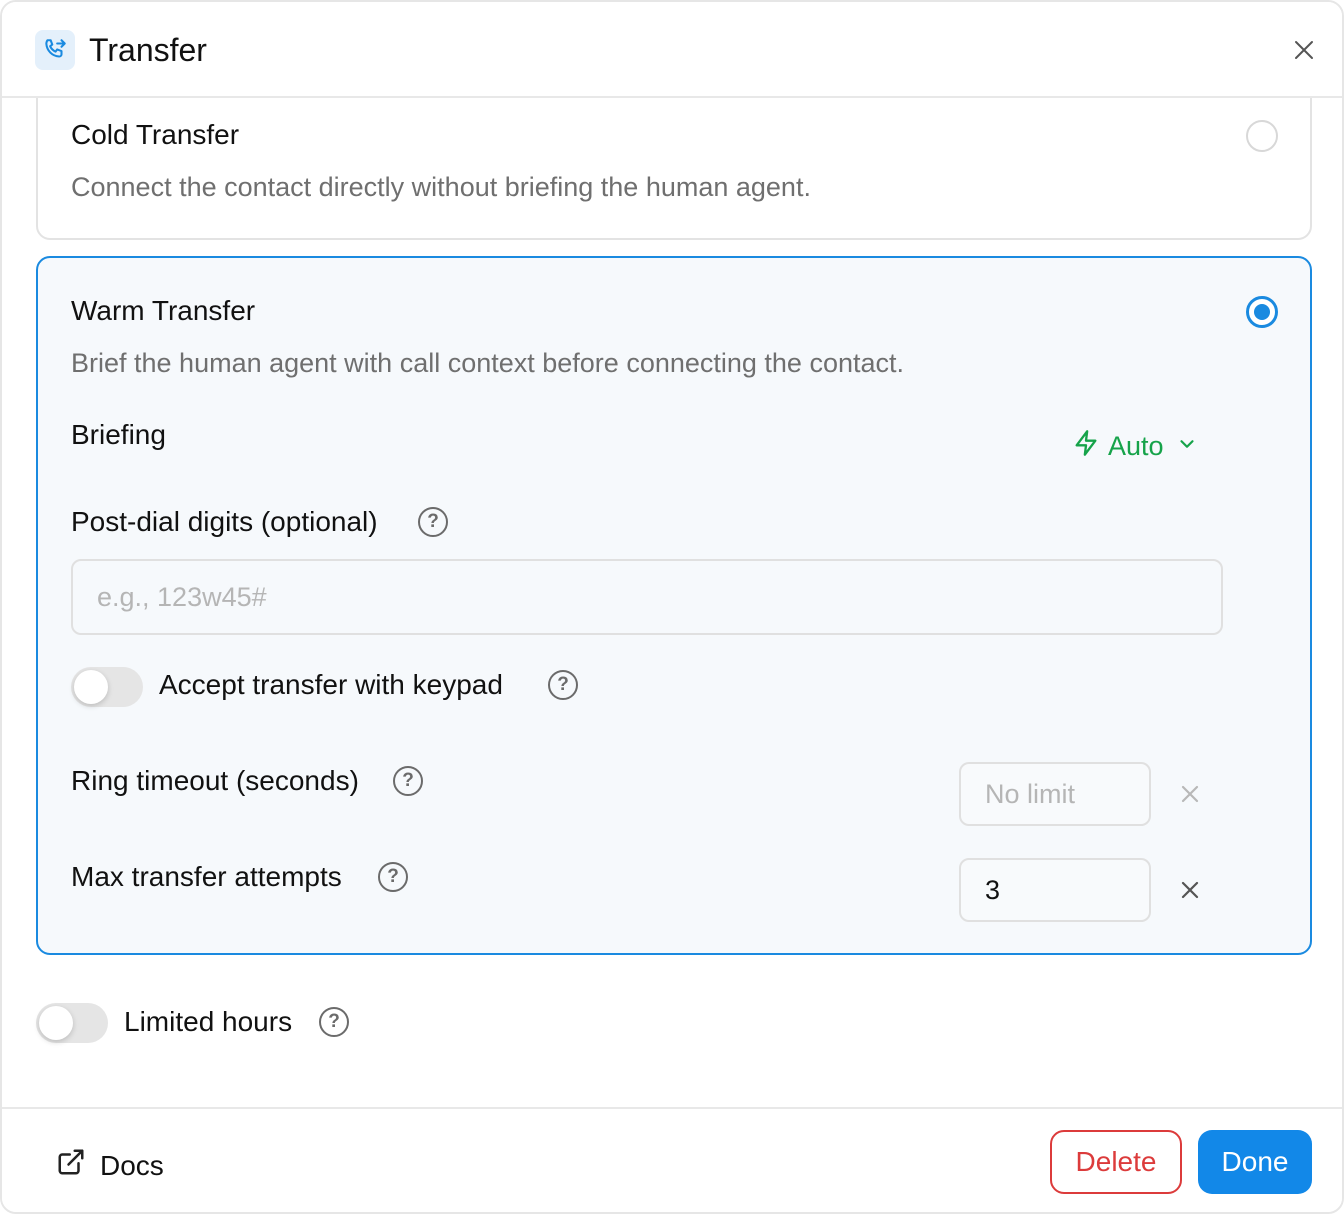 This screenshot has height=1214, width=1344. I want to click on cold-transfer-title: Cold Transfer, so click(155, 134).